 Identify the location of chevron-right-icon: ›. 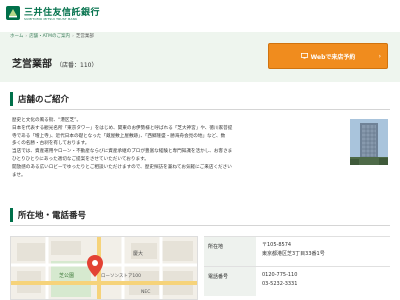
(379, 56).